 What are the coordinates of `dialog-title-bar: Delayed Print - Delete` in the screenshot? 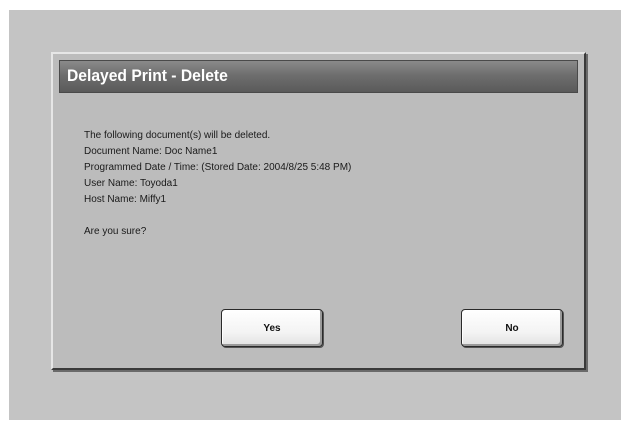 It's located at (318, 76).